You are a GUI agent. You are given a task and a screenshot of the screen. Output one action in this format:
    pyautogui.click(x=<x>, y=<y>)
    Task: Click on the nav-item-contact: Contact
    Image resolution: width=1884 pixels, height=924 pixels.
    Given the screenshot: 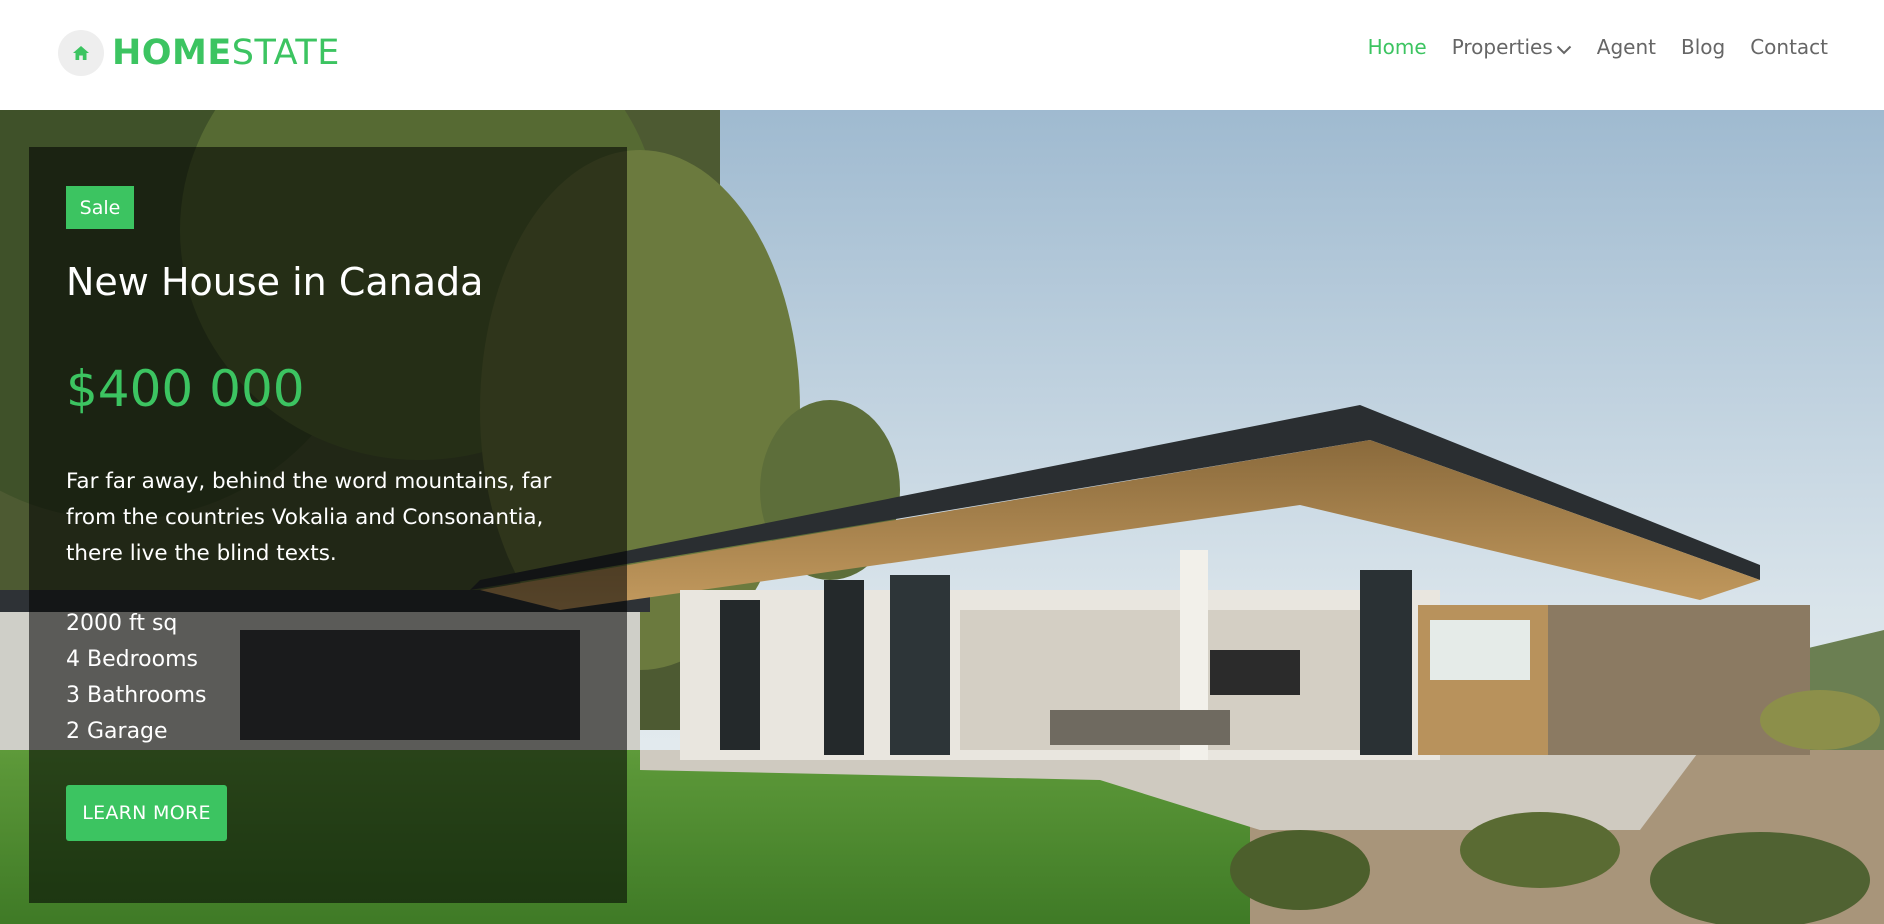 What is the action you would take?
    pyautogui.click(x=1789, y=47)
    